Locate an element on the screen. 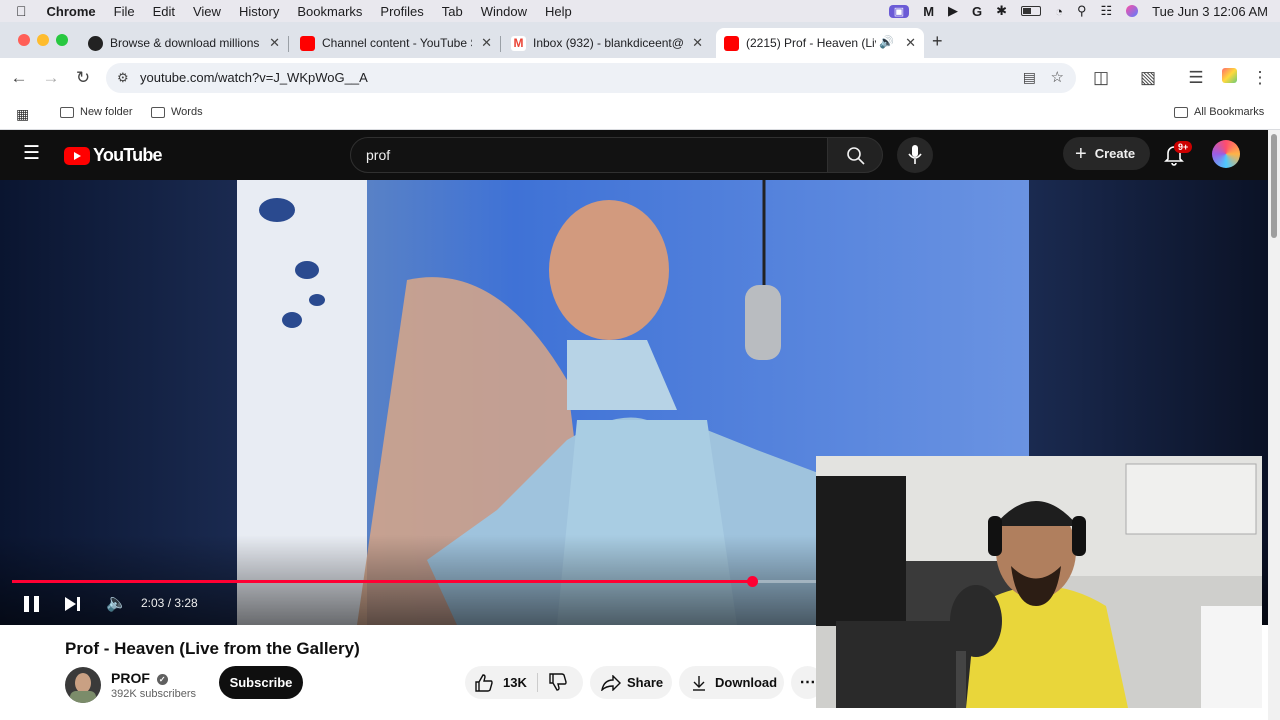 The image size is (1280, 720). bookmark-words: Words is located at coordinates (177, 112).